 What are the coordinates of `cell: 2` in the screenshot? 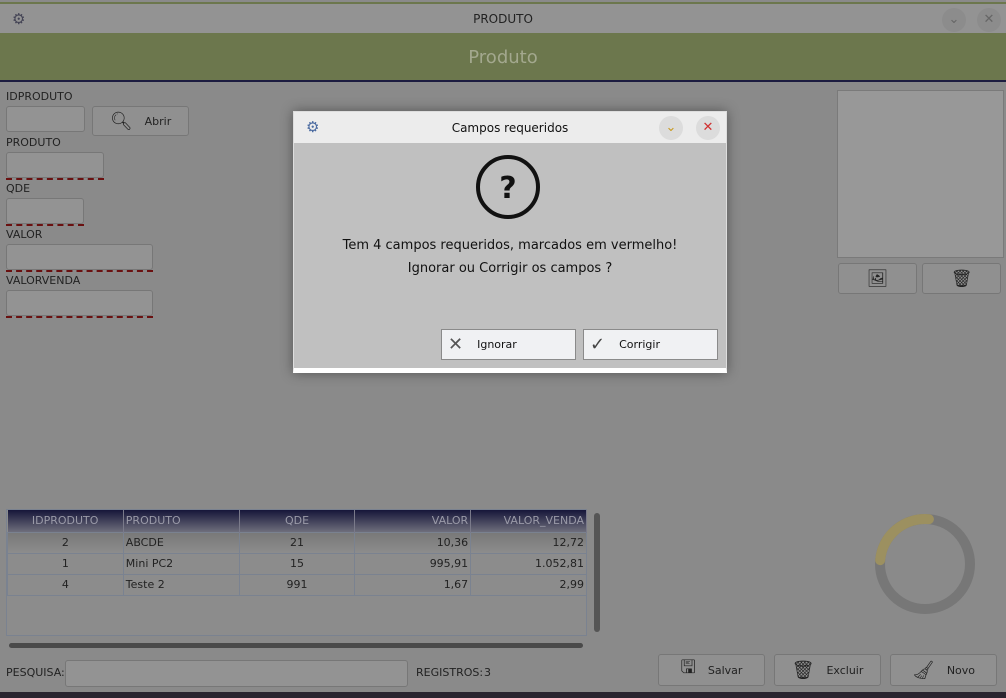 It's located at (65, 542).